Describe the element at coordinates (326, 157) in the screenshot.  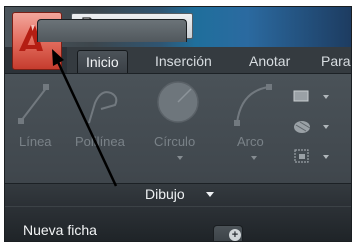
I see `gradient-dropdown-icon` at that location.